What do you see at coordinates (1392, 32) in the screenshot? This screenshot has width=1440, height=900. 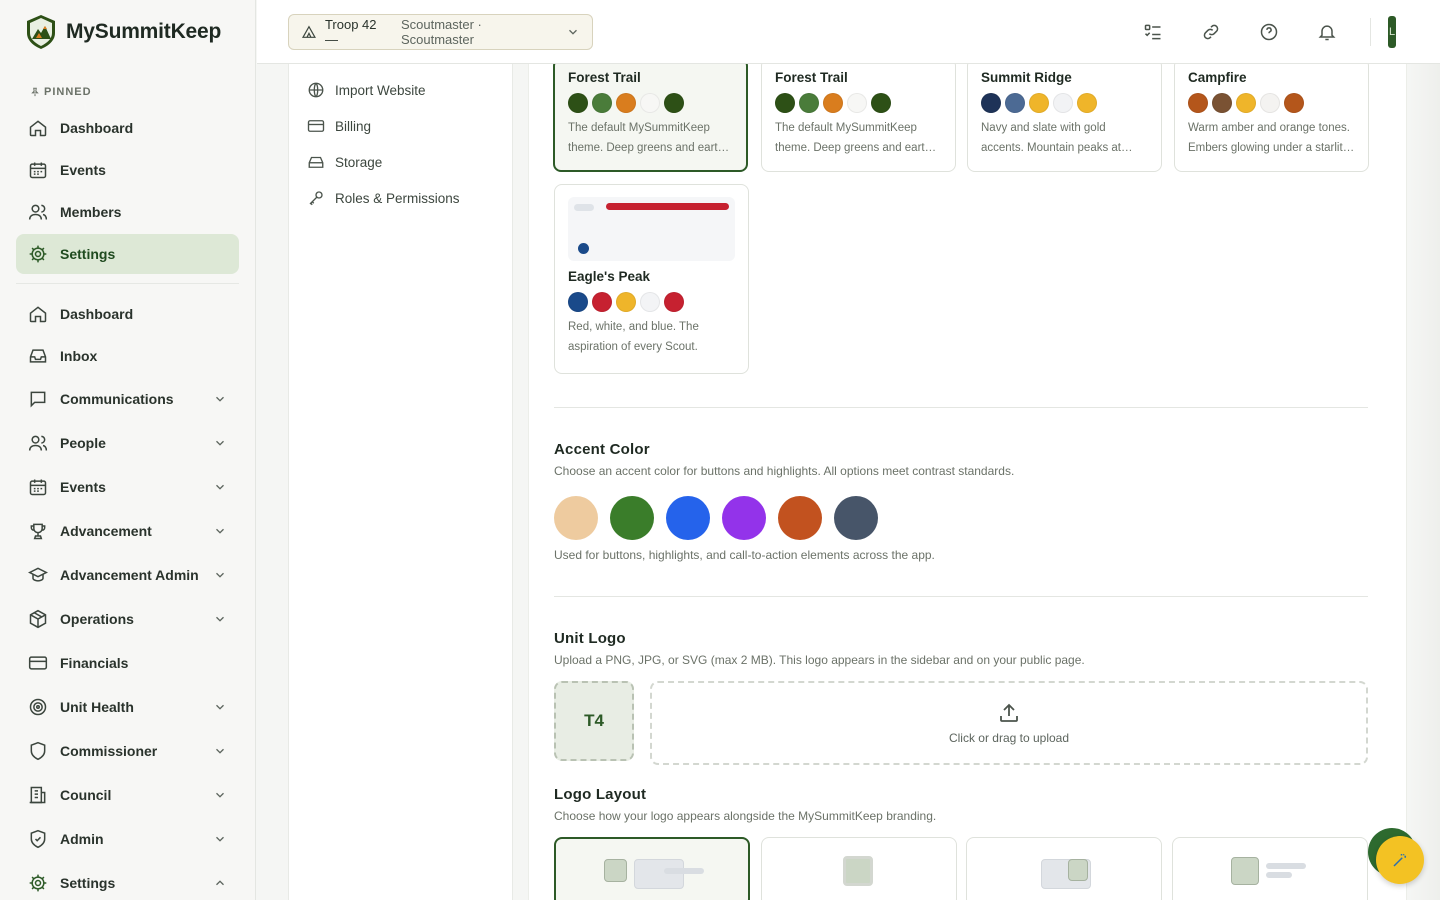 I see `avatar: L` at bounding box center [1392, 32].